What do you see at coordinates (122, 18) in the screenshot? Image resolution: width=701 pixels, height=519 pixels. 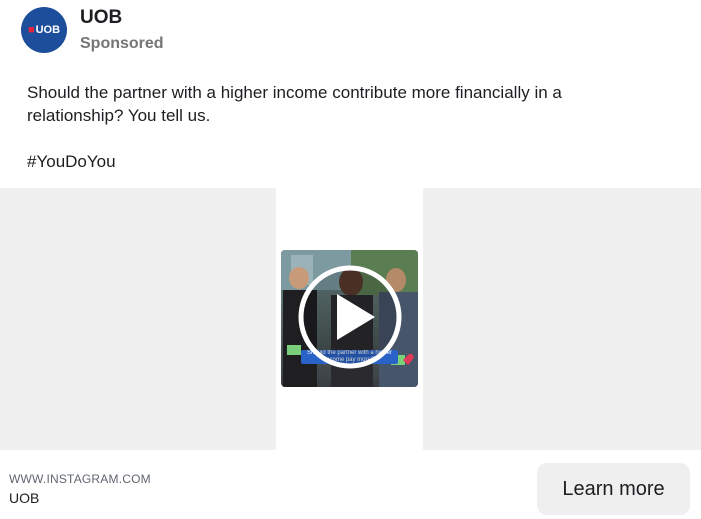 I see `page-name: UOB` at bounding box center [122, 18].